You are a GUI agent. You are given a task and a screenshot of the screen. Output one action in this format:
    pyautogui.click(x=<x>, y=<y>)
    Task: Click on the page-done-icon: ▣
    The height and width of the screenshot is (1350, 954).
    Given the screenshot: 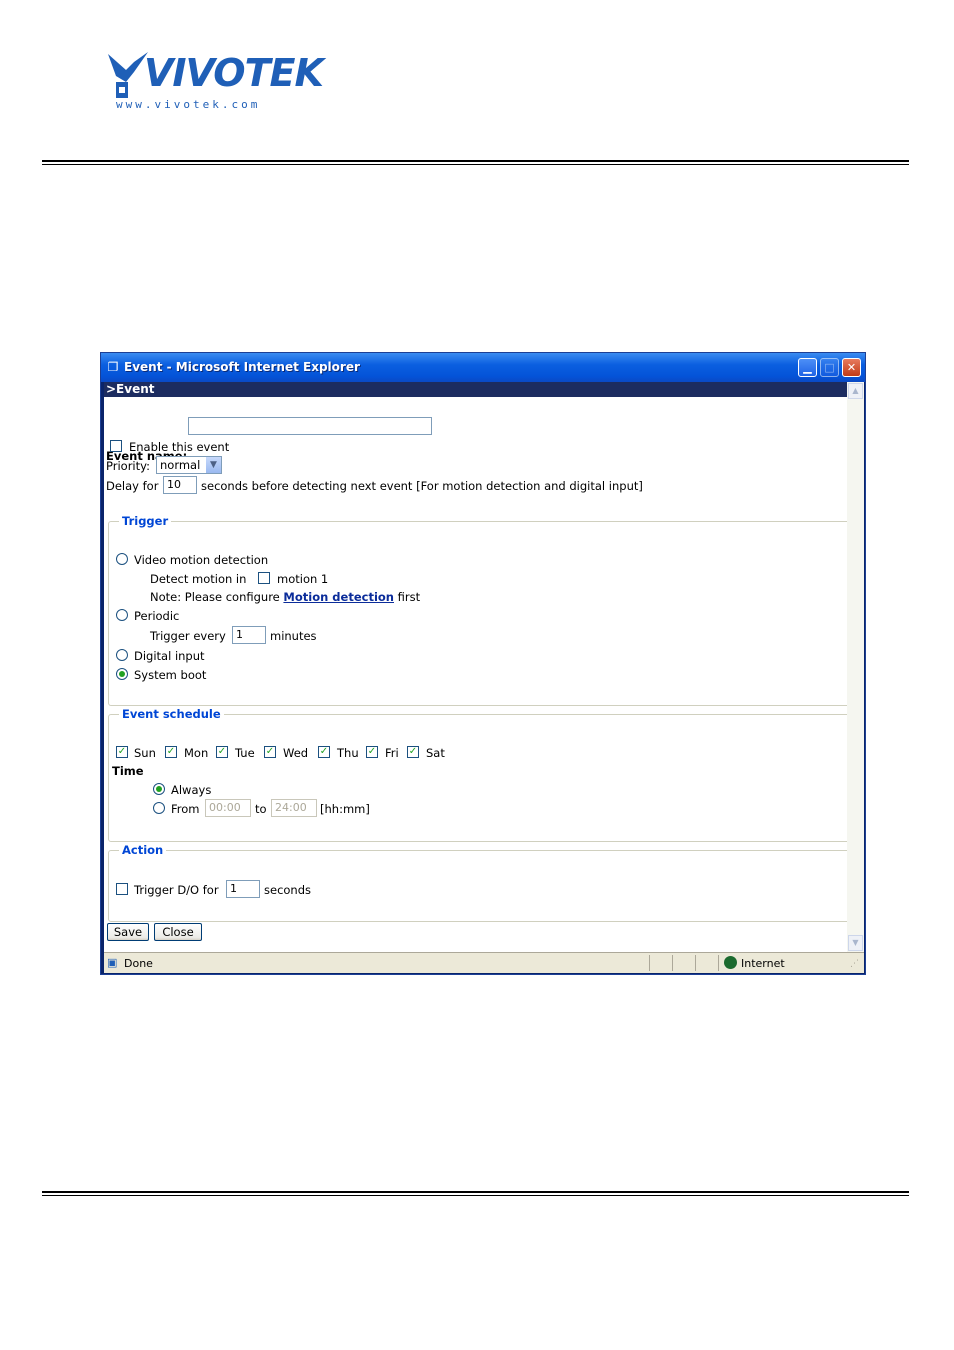 What is the action you would take?
    pyautogui.click(x=112, y=962)
    